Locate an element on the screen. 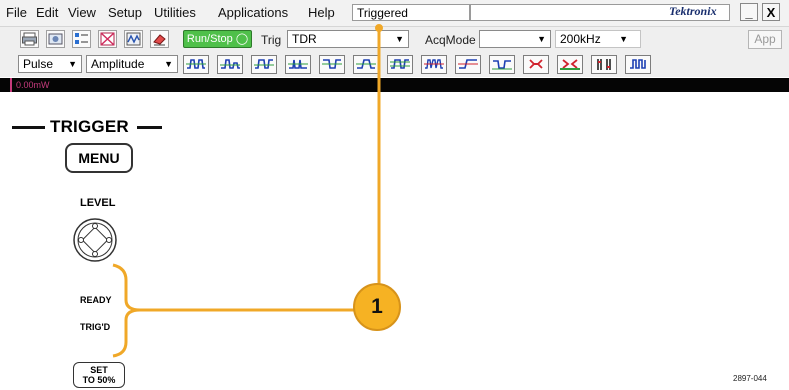 This screenshot has height=390, width=789. trigd-indicator-label: TRIG'D is located at coordinates (95, 327).